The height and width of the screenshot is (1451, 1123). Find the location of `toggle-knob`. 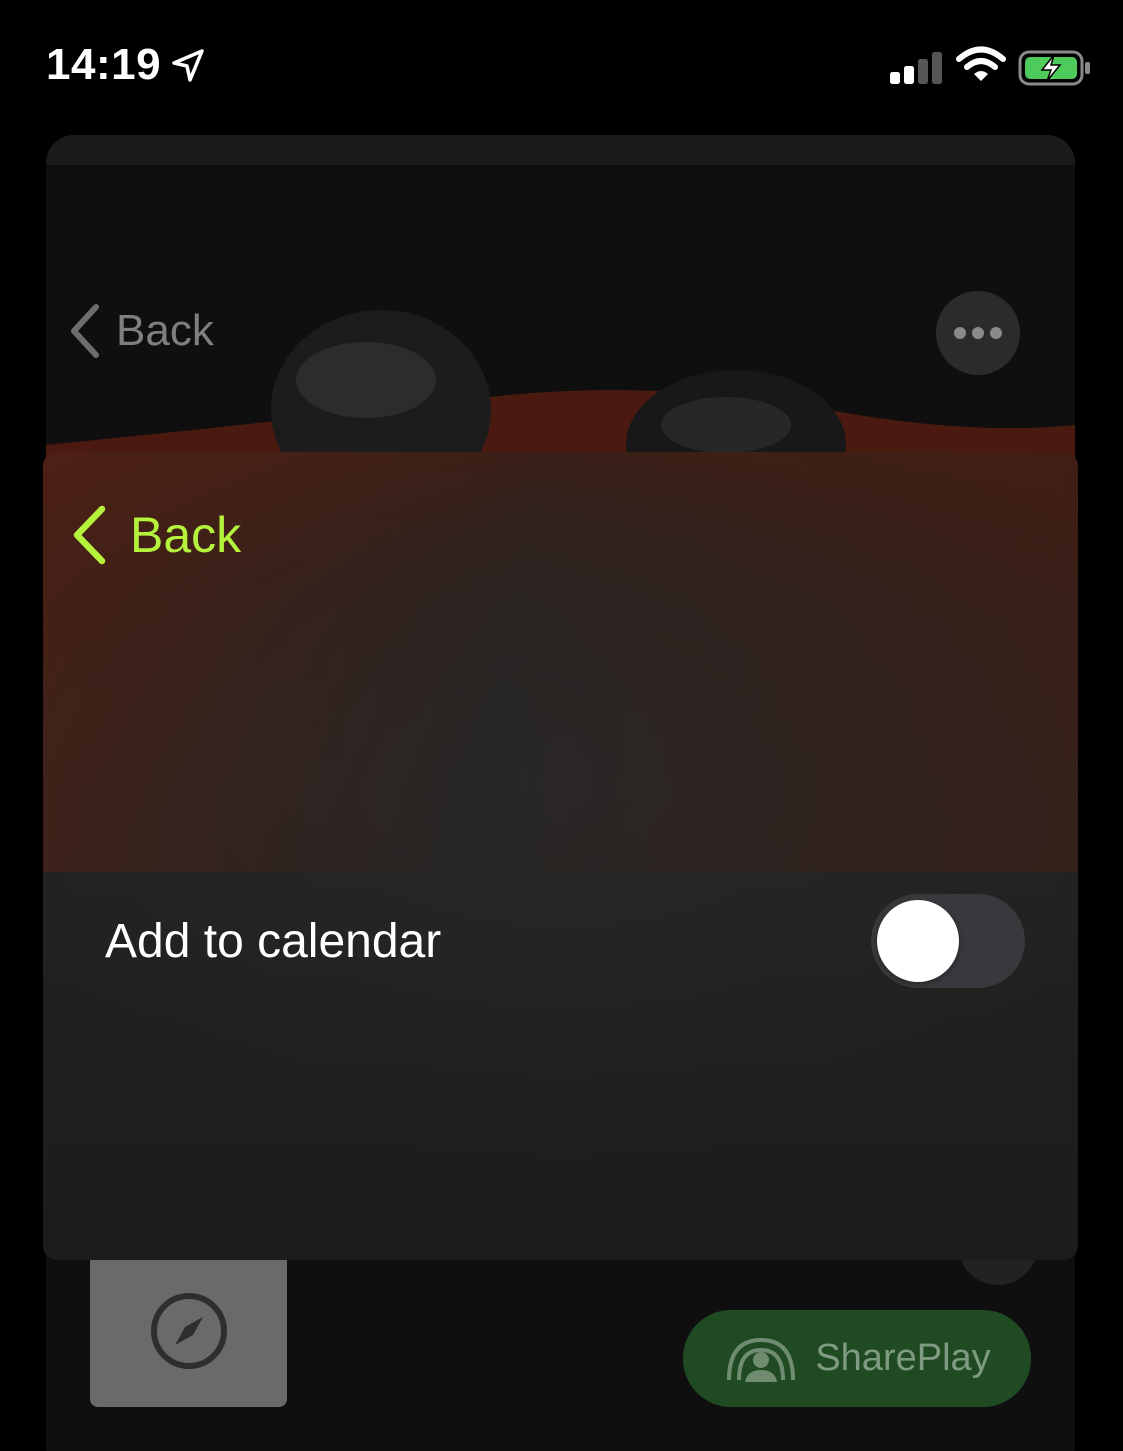

toggle-knob is located at coordinates (918, 941).